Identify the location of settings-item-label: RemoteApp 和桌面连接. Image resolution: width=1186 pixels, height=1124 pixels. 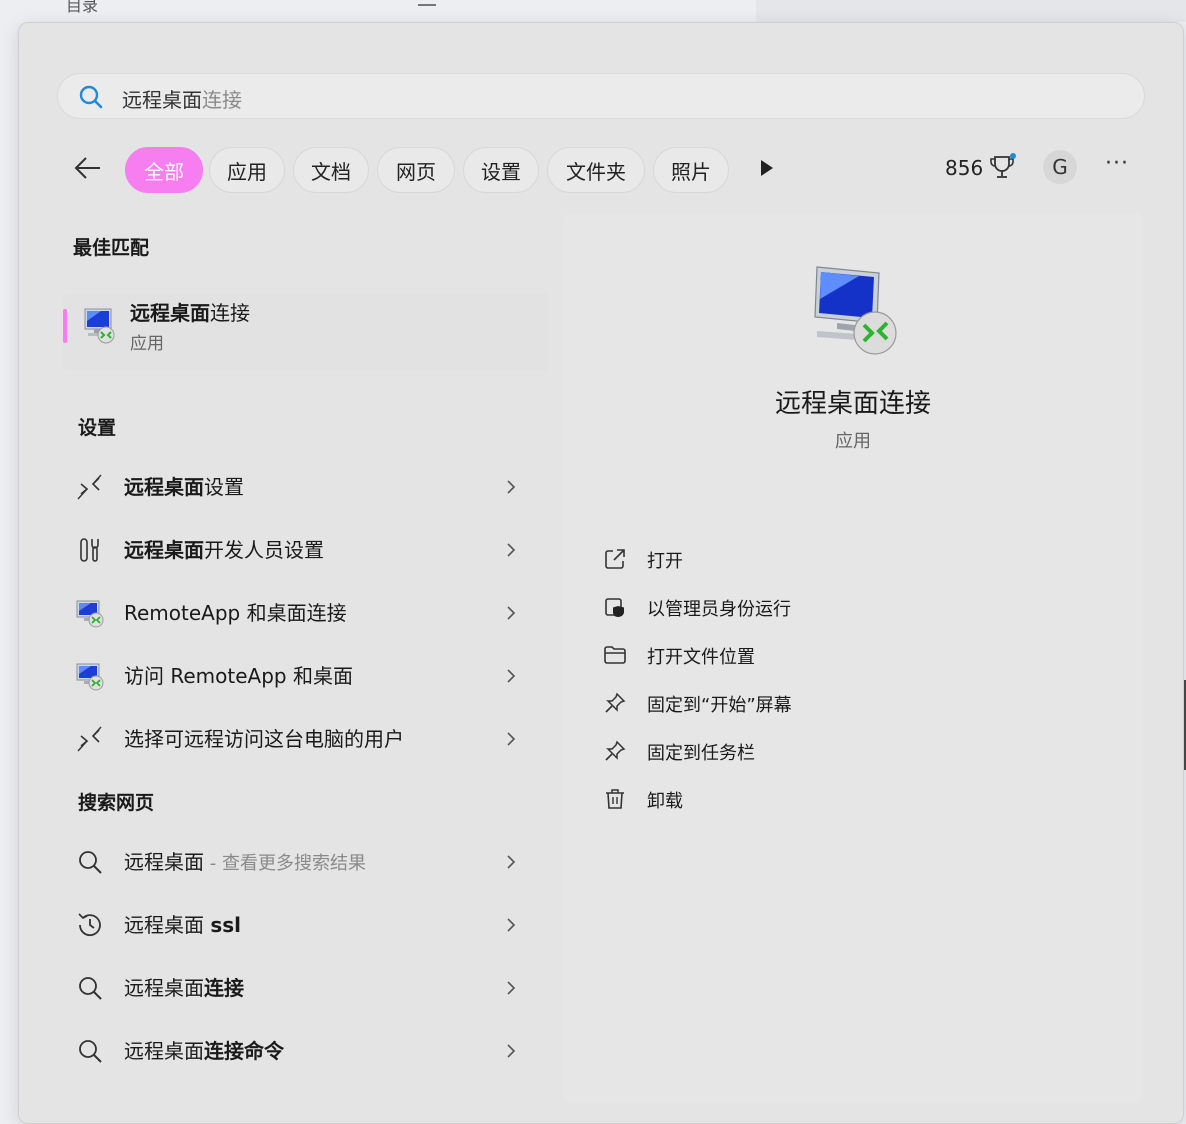
(235, 611).